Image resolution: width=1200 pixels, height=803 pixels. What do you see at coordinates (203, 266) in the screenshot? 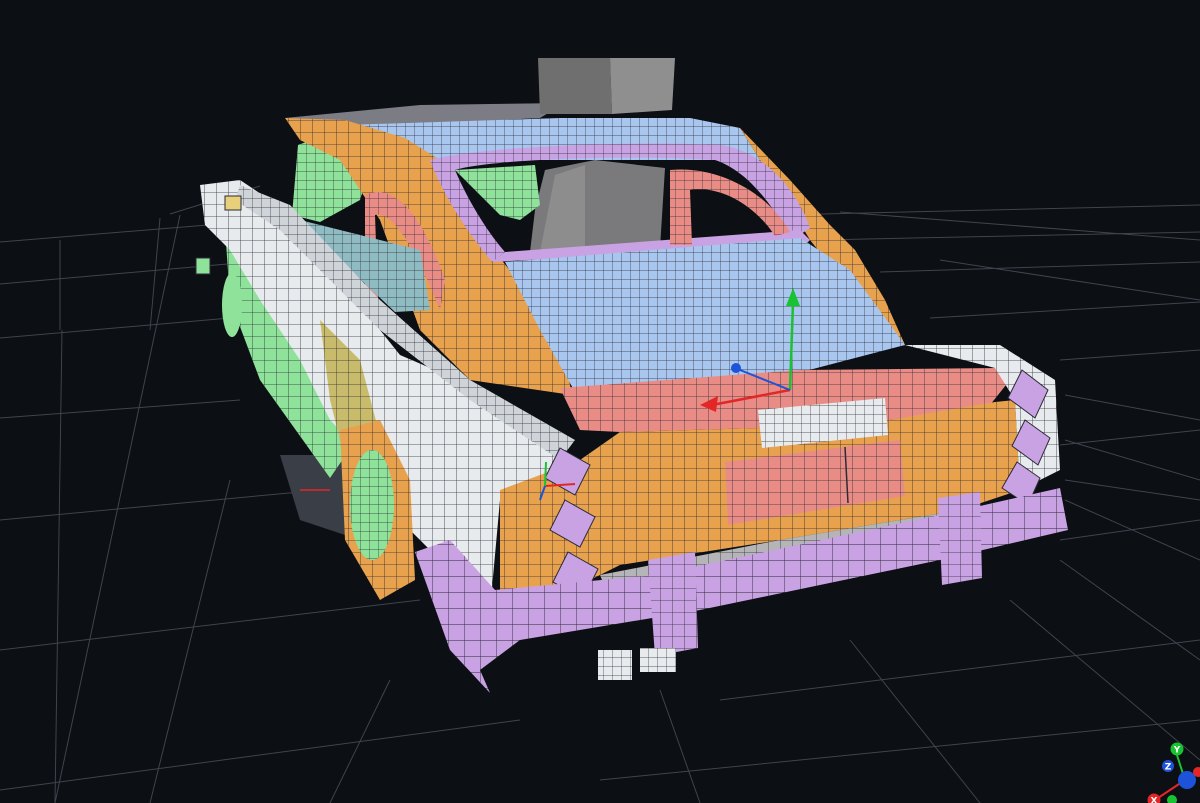
I see `front-bumper-green` at bounding box center [203, 266].